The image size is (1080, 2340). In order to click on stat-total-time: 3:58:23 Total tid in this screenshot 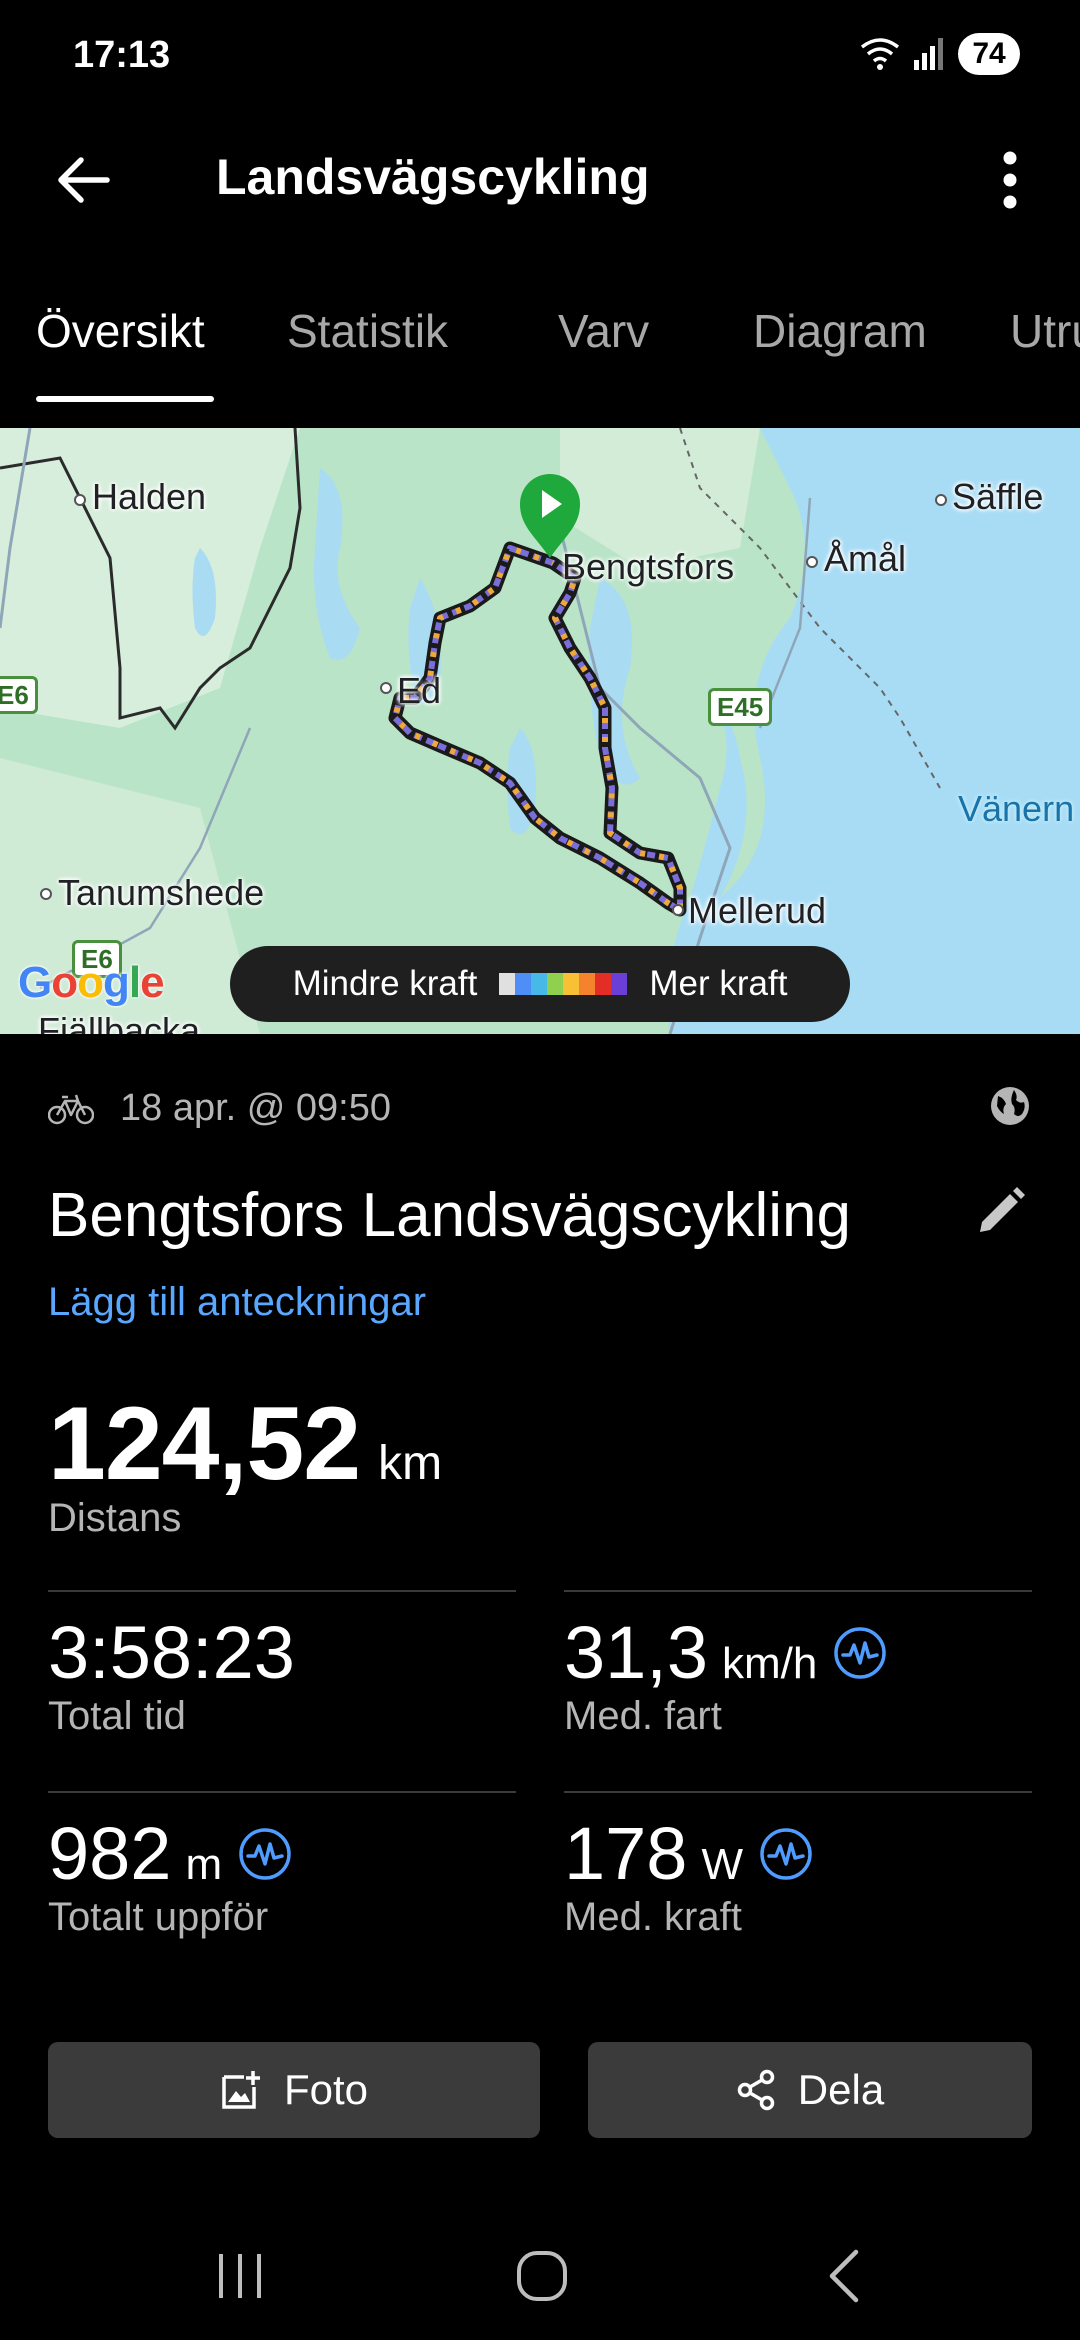, I will do `click(282, 1690)`.